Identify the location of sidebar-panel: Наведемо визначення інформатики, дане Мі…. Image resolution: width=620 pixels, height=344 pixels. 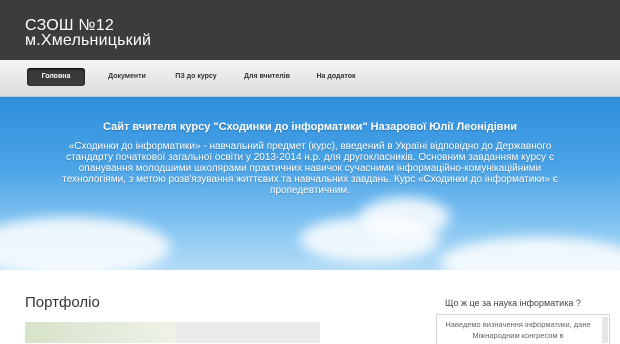
(523, 329).